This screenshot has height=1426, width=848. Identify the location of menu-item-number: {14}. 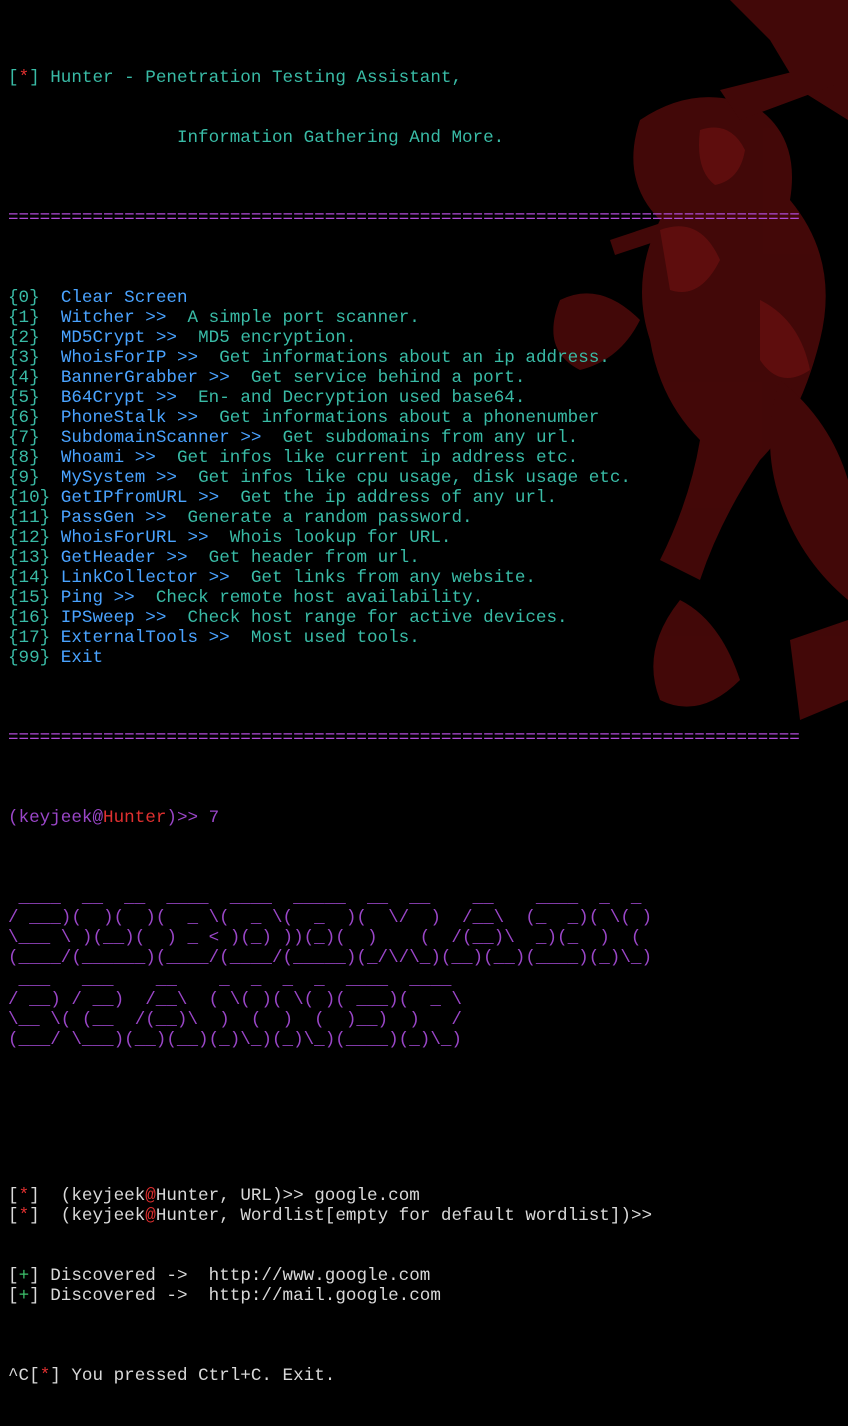
(29, 578).